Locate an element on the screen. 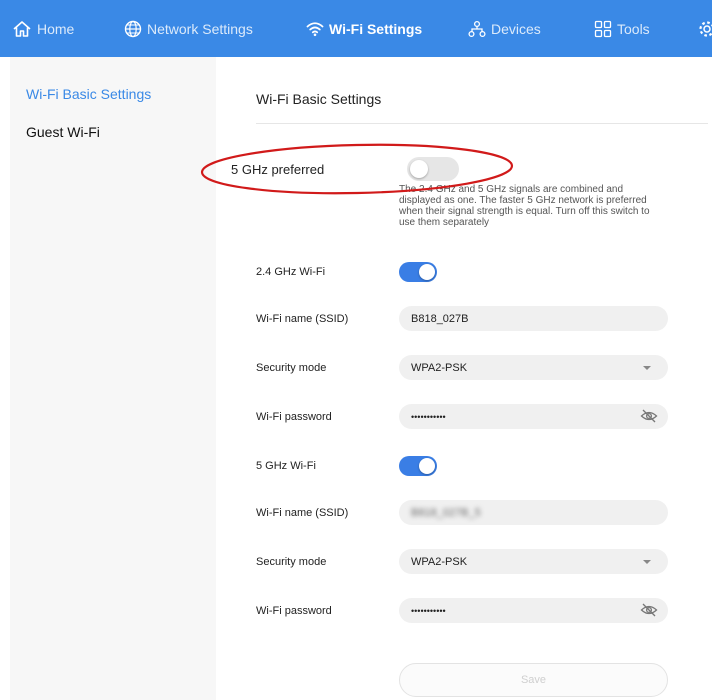 The height and width of the screenshot is (700, 712). password-24ghz-input: ••••••••••• is located at coordinates (533, 416).